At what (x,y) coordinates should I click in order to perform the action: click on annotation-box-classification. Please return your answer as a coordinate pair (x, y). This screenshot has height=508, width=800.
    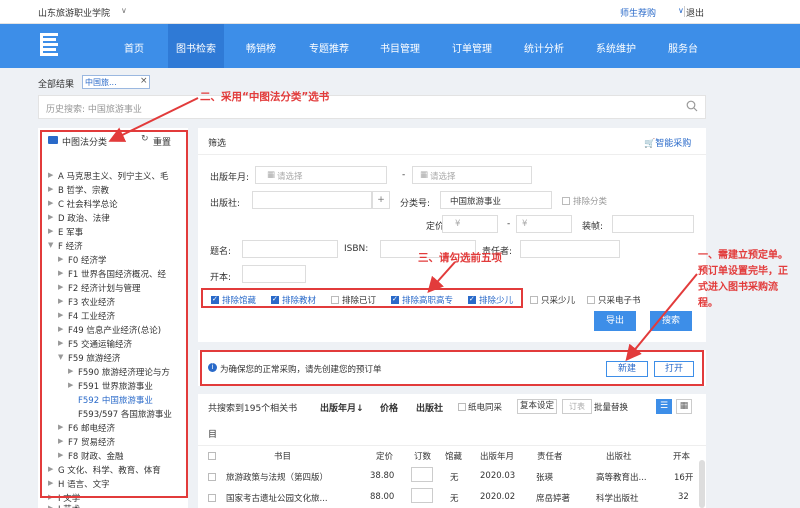
    Looking at the image, I should click on (114, 314).